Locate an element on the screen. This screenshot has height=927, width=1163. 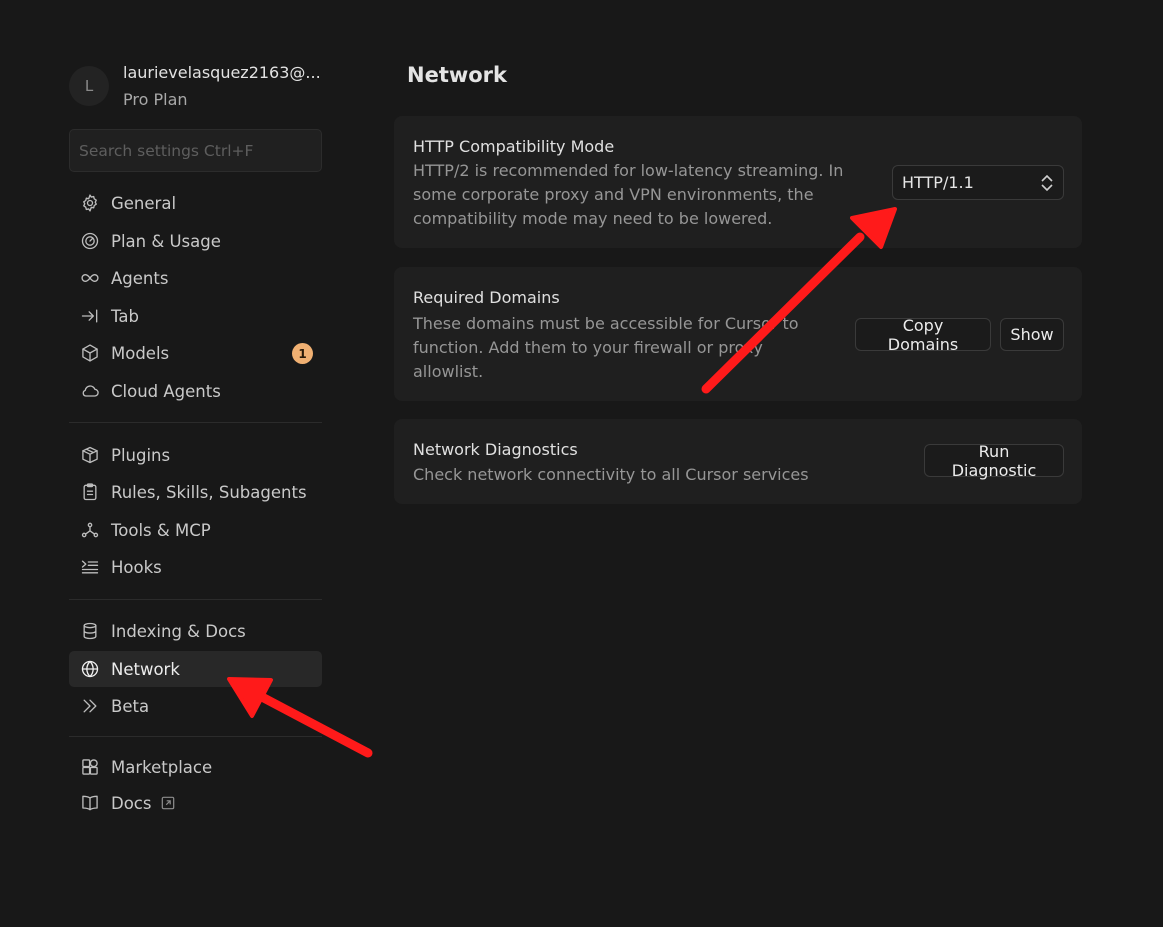
sidebar-item-beta: Beta is located at coordinates (195, 706).